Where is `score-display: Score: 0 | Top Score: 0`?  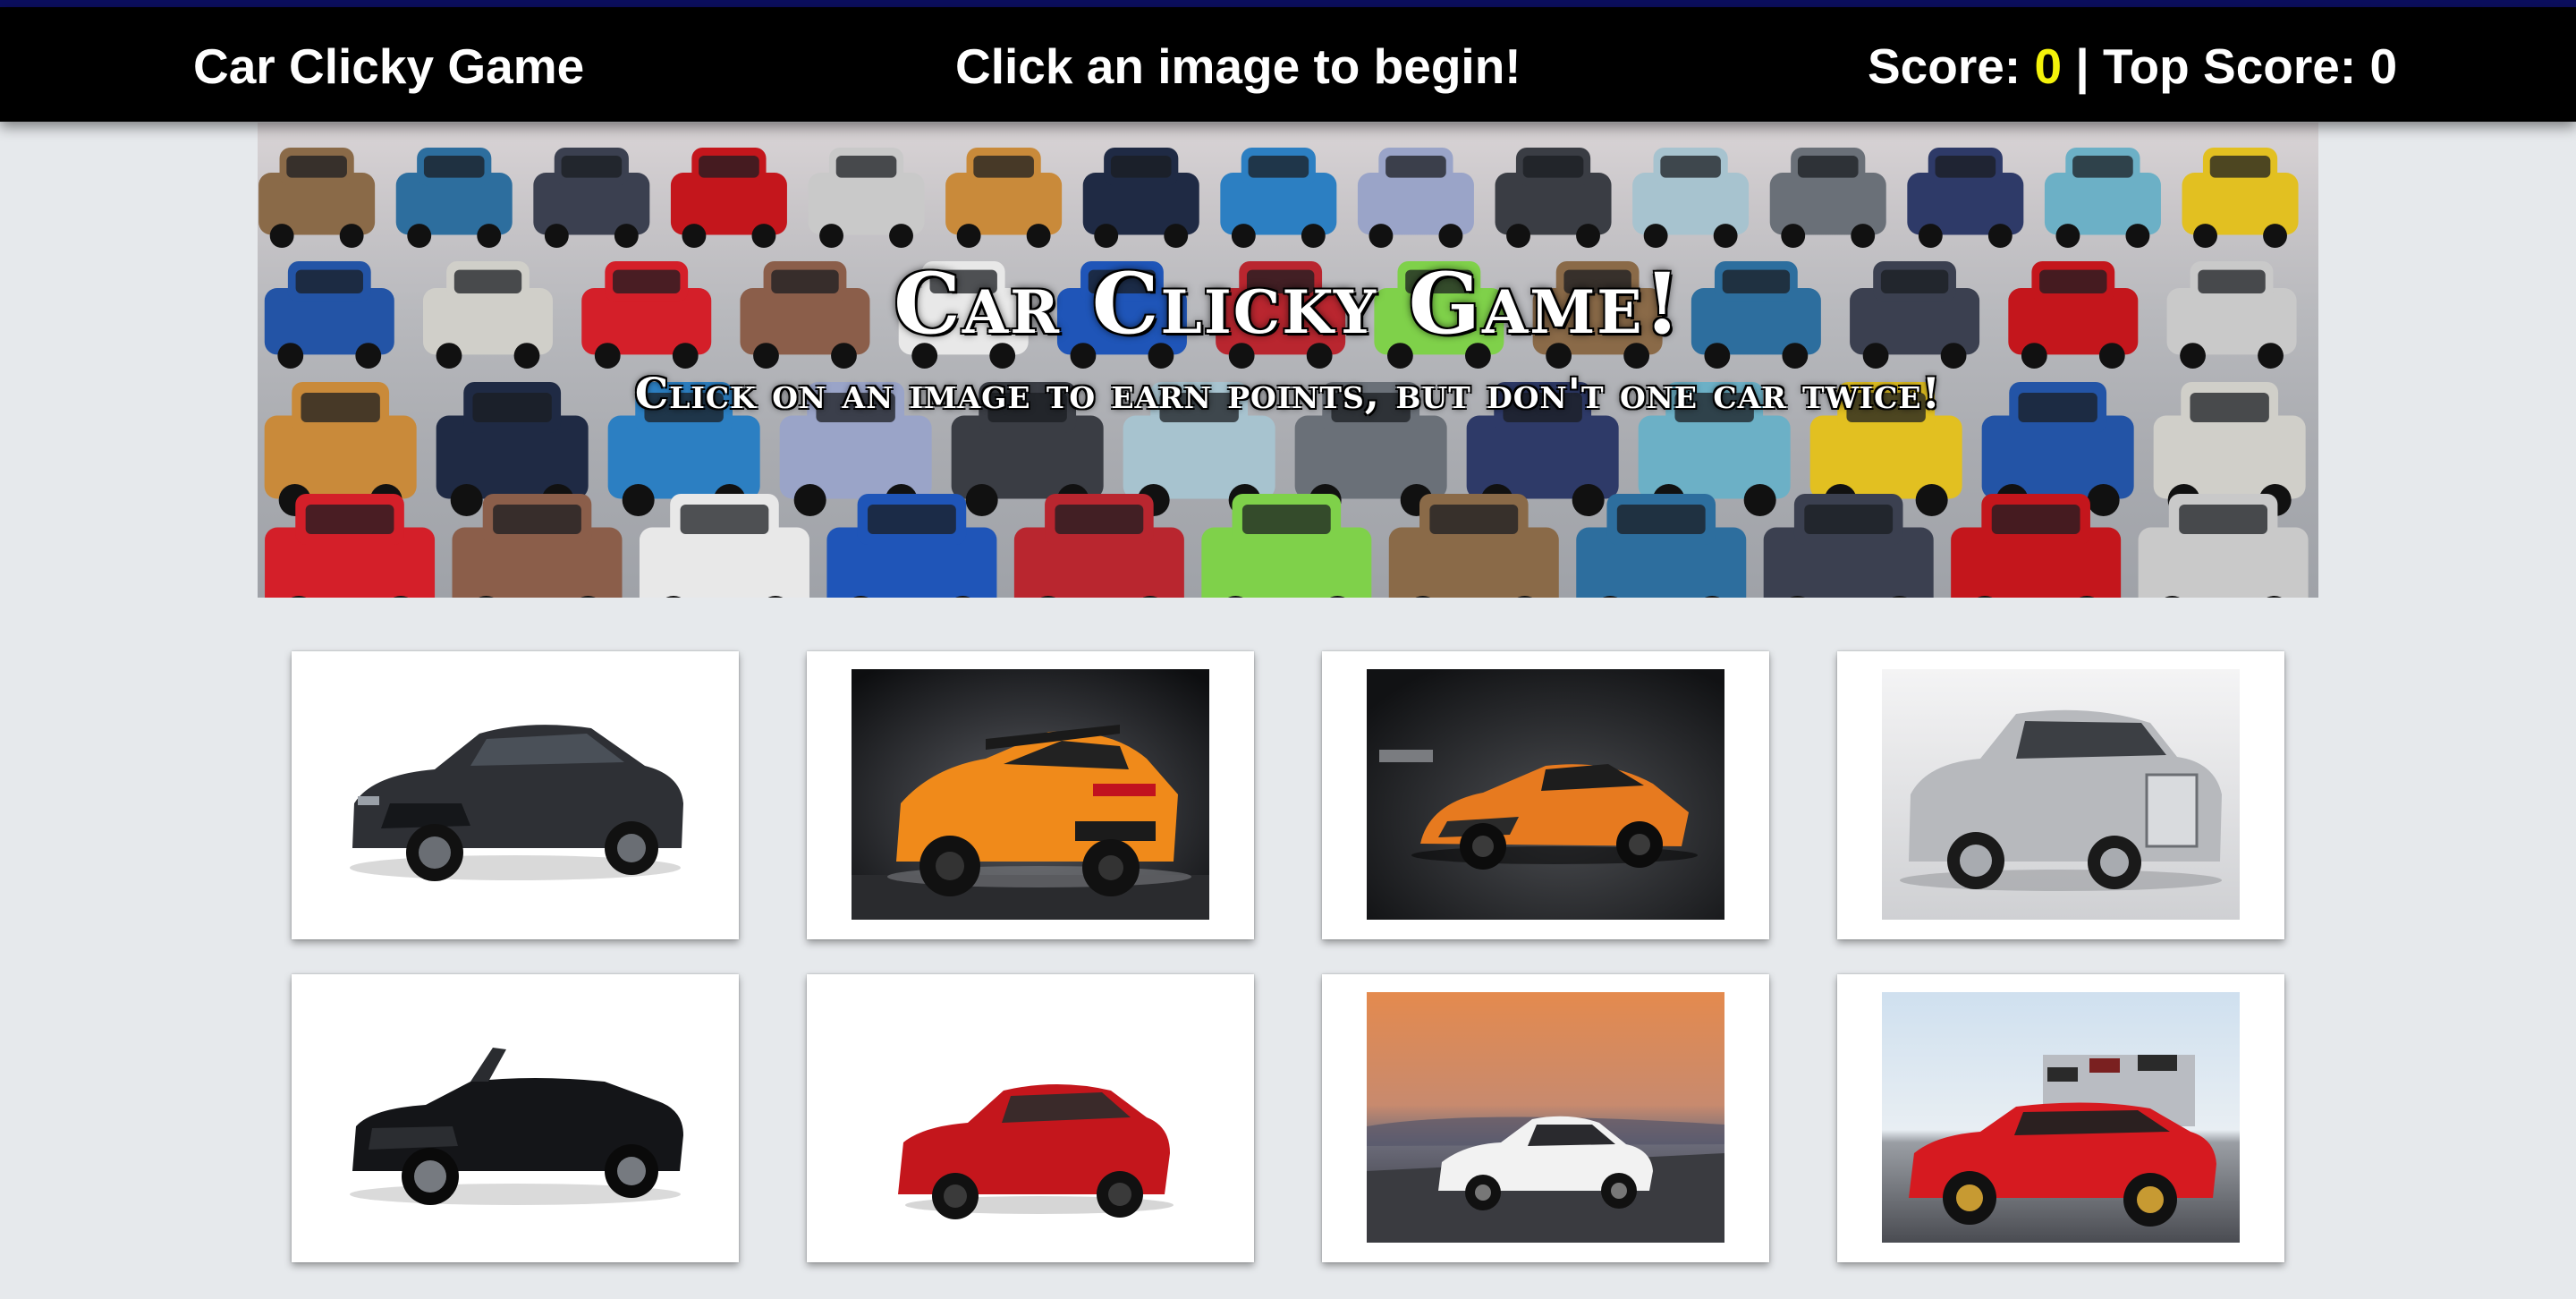 score-display: Score: 0 | Top Score: 0 is located at coordinates (2132, 66).